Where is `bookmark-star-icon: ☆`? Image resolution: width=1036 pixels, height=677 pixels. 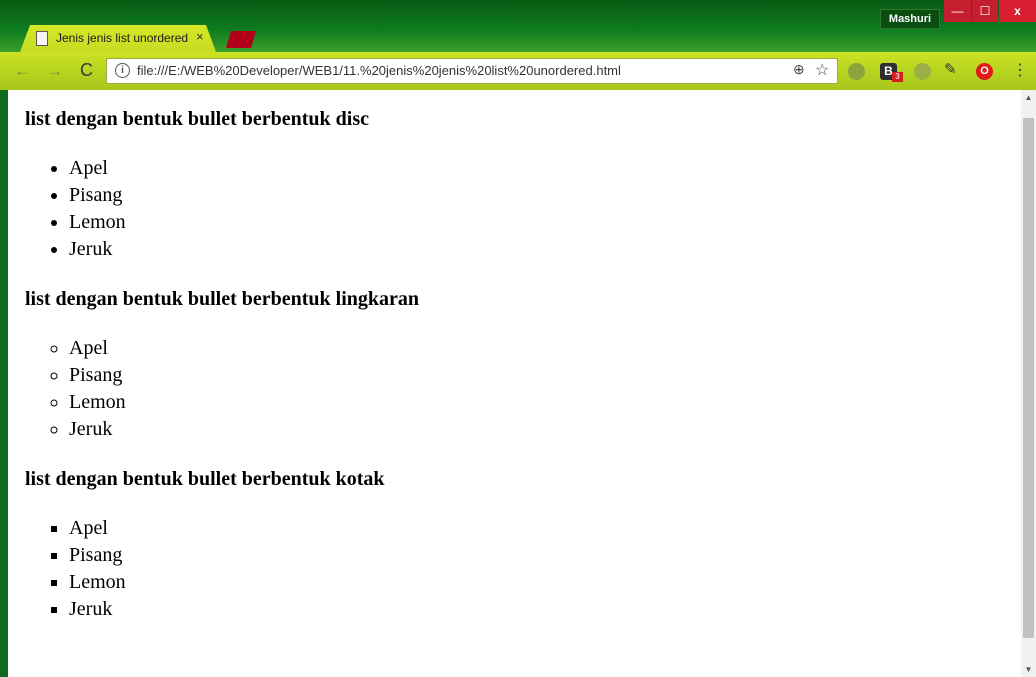 bookmark-star-icon: ☆ is located at coordinates (822, 70).